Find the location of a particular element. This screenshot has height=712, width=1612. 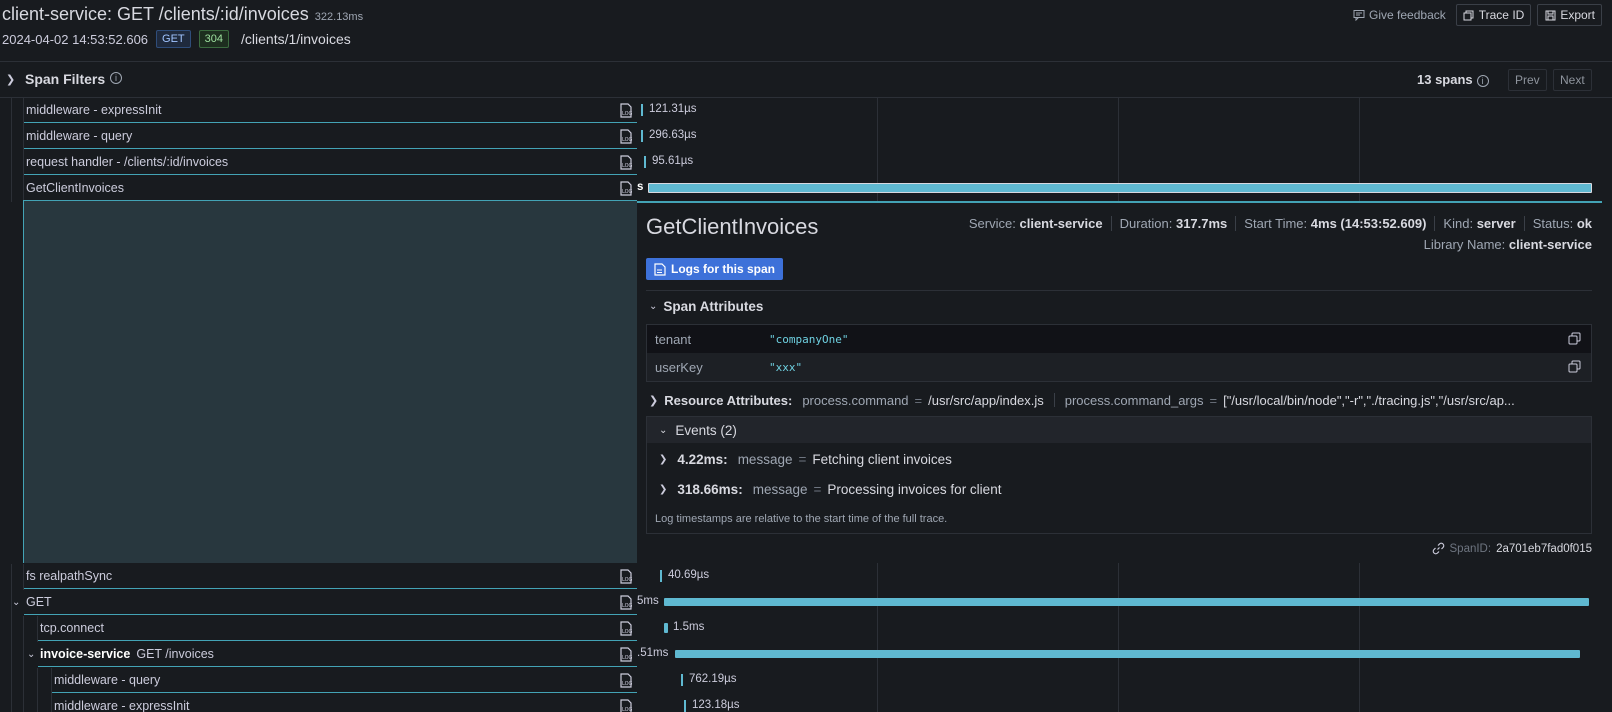

span-row: ⌄ invoice-service GET /invoices LOG is located at coordinates (318, 655).